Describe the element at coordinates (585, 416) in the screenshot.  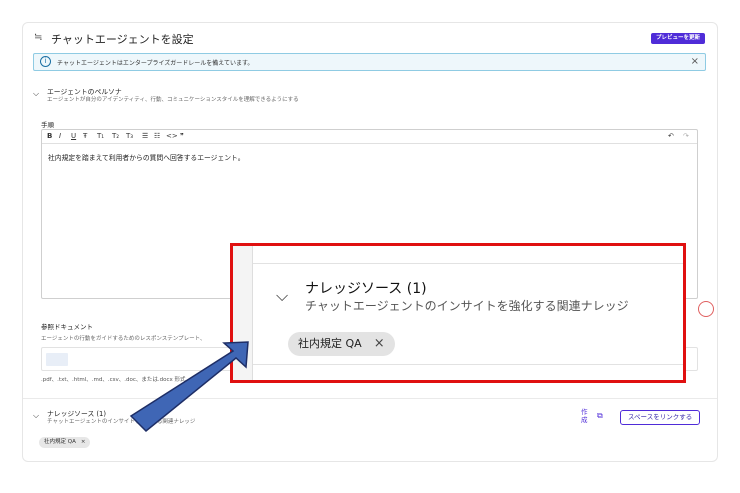
I see `create-link: 作成` at that location.